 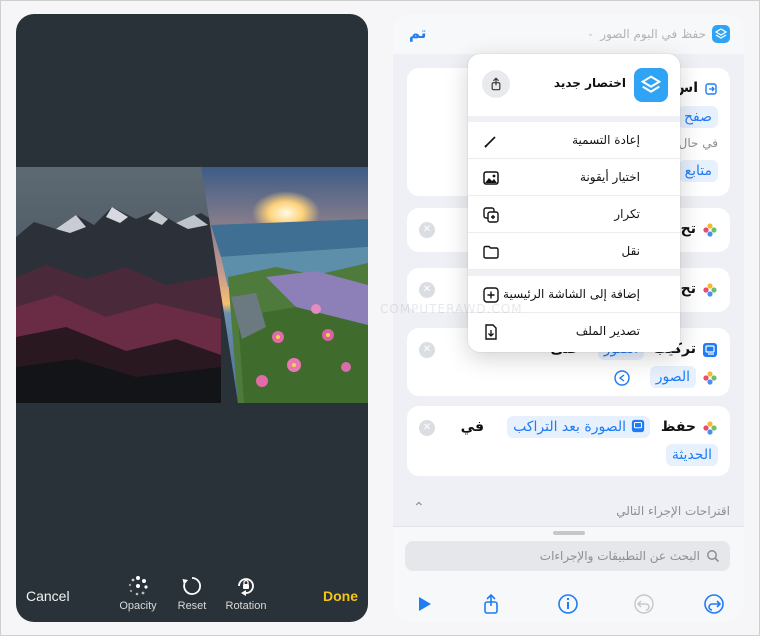 What do you see at coordinates (491, 215) in the screenshot?
I see `duplicate-icon` at bounding box center [491, 215].